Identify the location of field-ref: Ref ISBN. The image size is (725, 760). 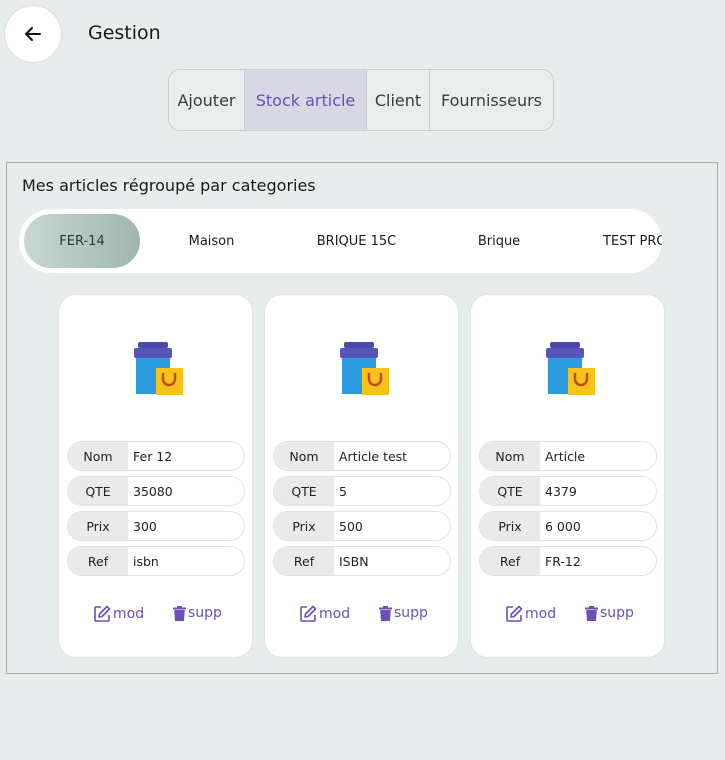
(362, 561).